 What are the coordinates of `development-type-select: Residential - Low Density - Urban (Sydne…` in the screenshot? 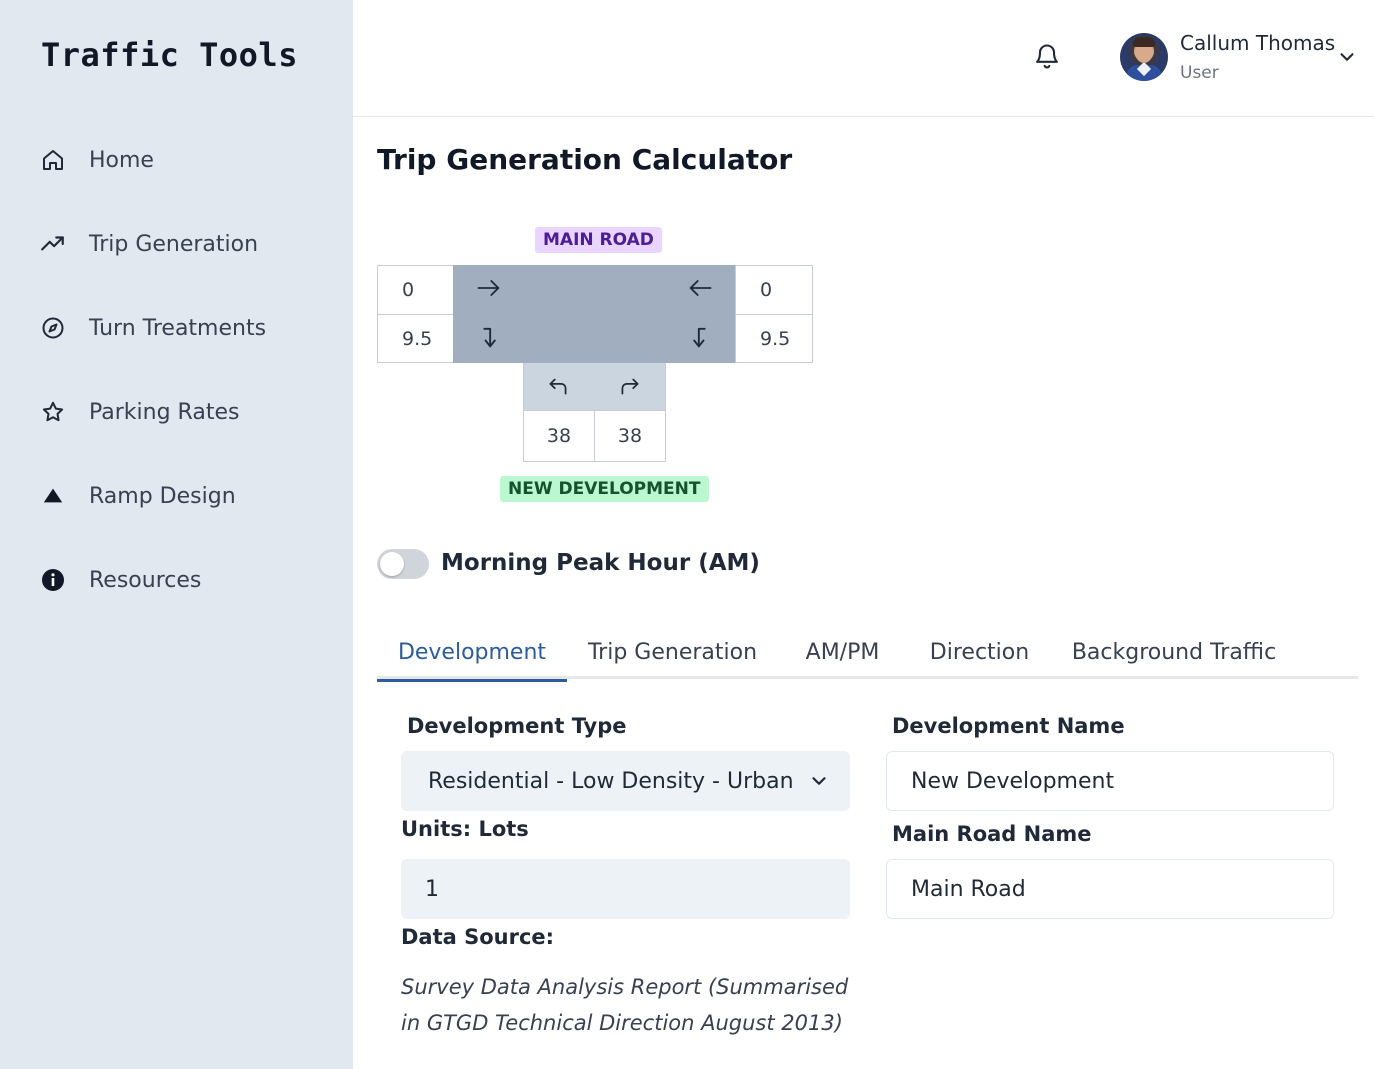 It's located at (625, 781).